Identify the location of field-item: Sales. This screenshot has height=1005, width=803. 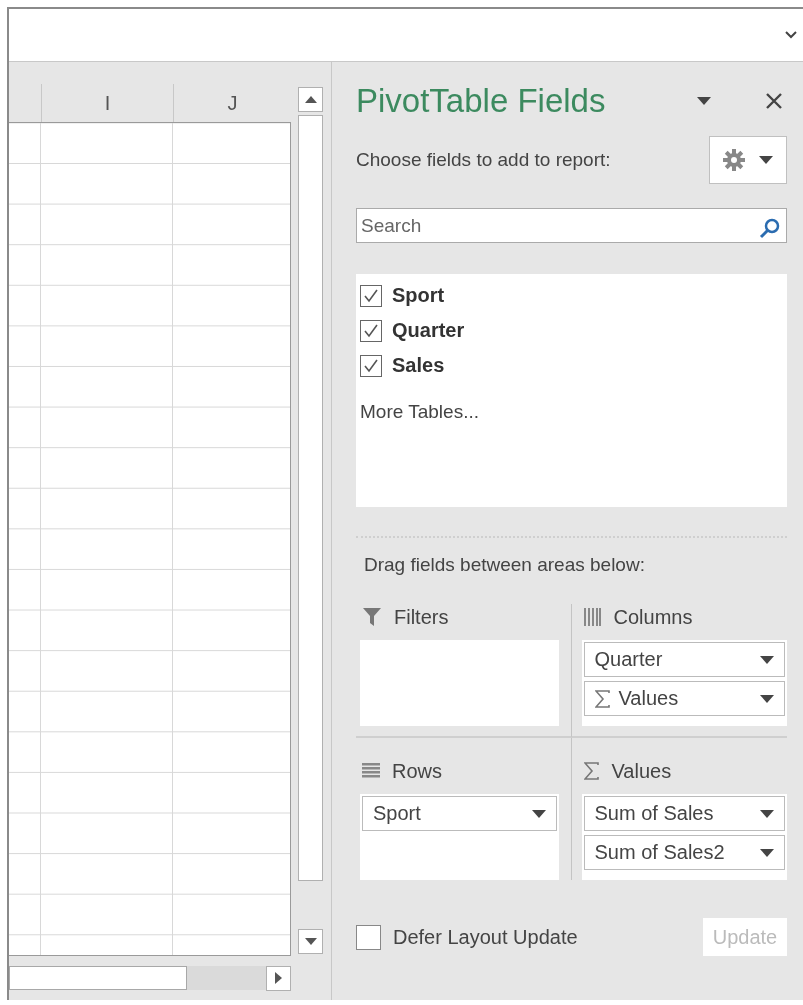
(571, 365).